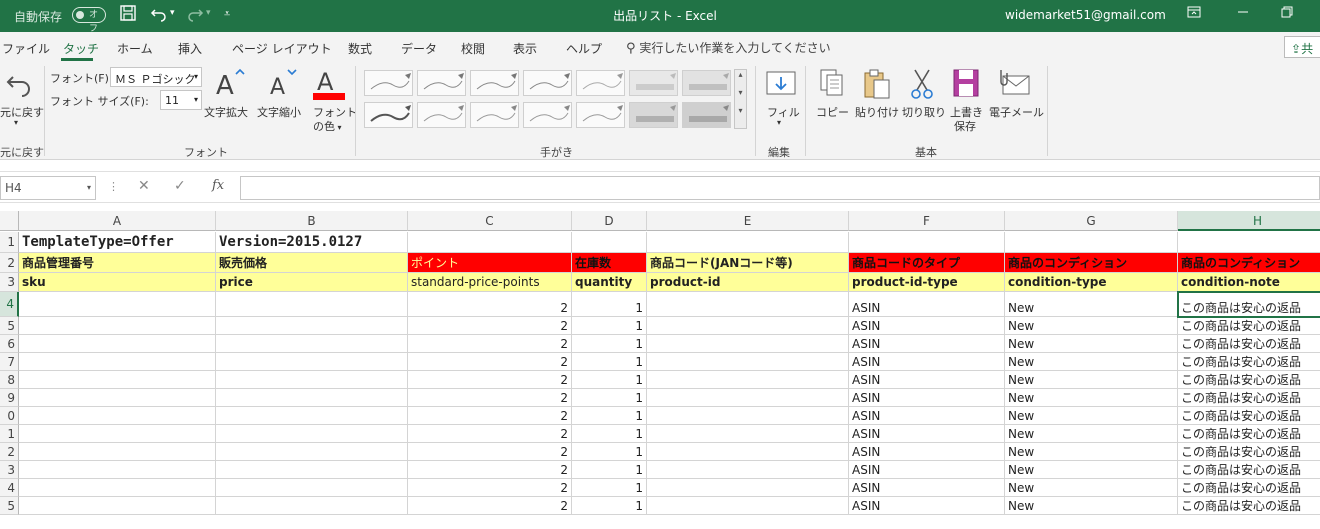 The image size is (1320, 529). I want to click on field-name-g: condition-type, so click(1091, 282).